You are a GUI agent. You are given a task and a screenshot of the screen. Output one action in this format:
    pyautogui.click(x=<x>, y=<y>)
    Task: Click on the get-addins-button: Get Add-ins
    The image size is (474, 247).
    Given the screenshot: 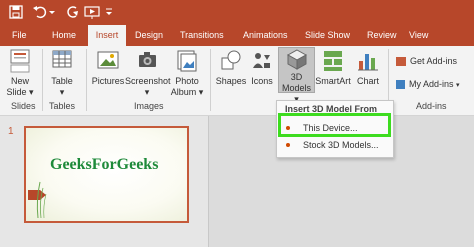 What is the action you would take?
    pyautogui.click(x=427, y=61)
    